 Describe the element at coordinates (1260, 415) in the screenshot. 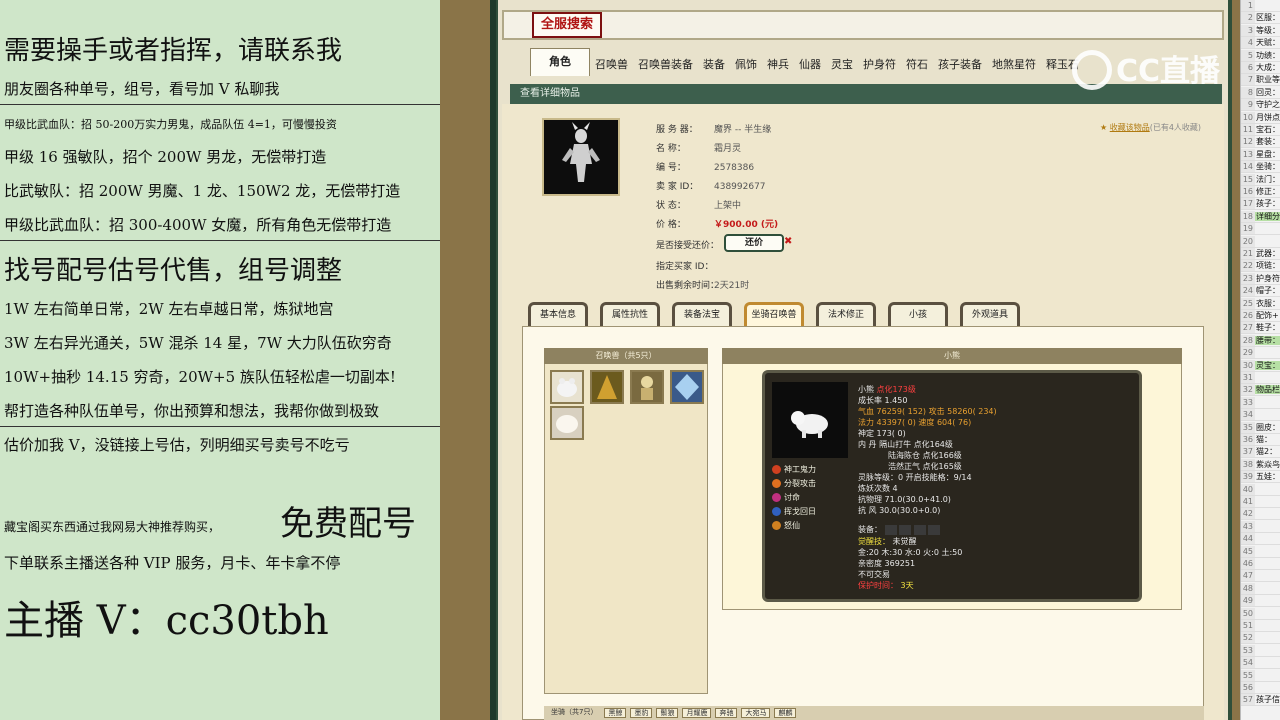

I see `sheet-row: 34` at that location.